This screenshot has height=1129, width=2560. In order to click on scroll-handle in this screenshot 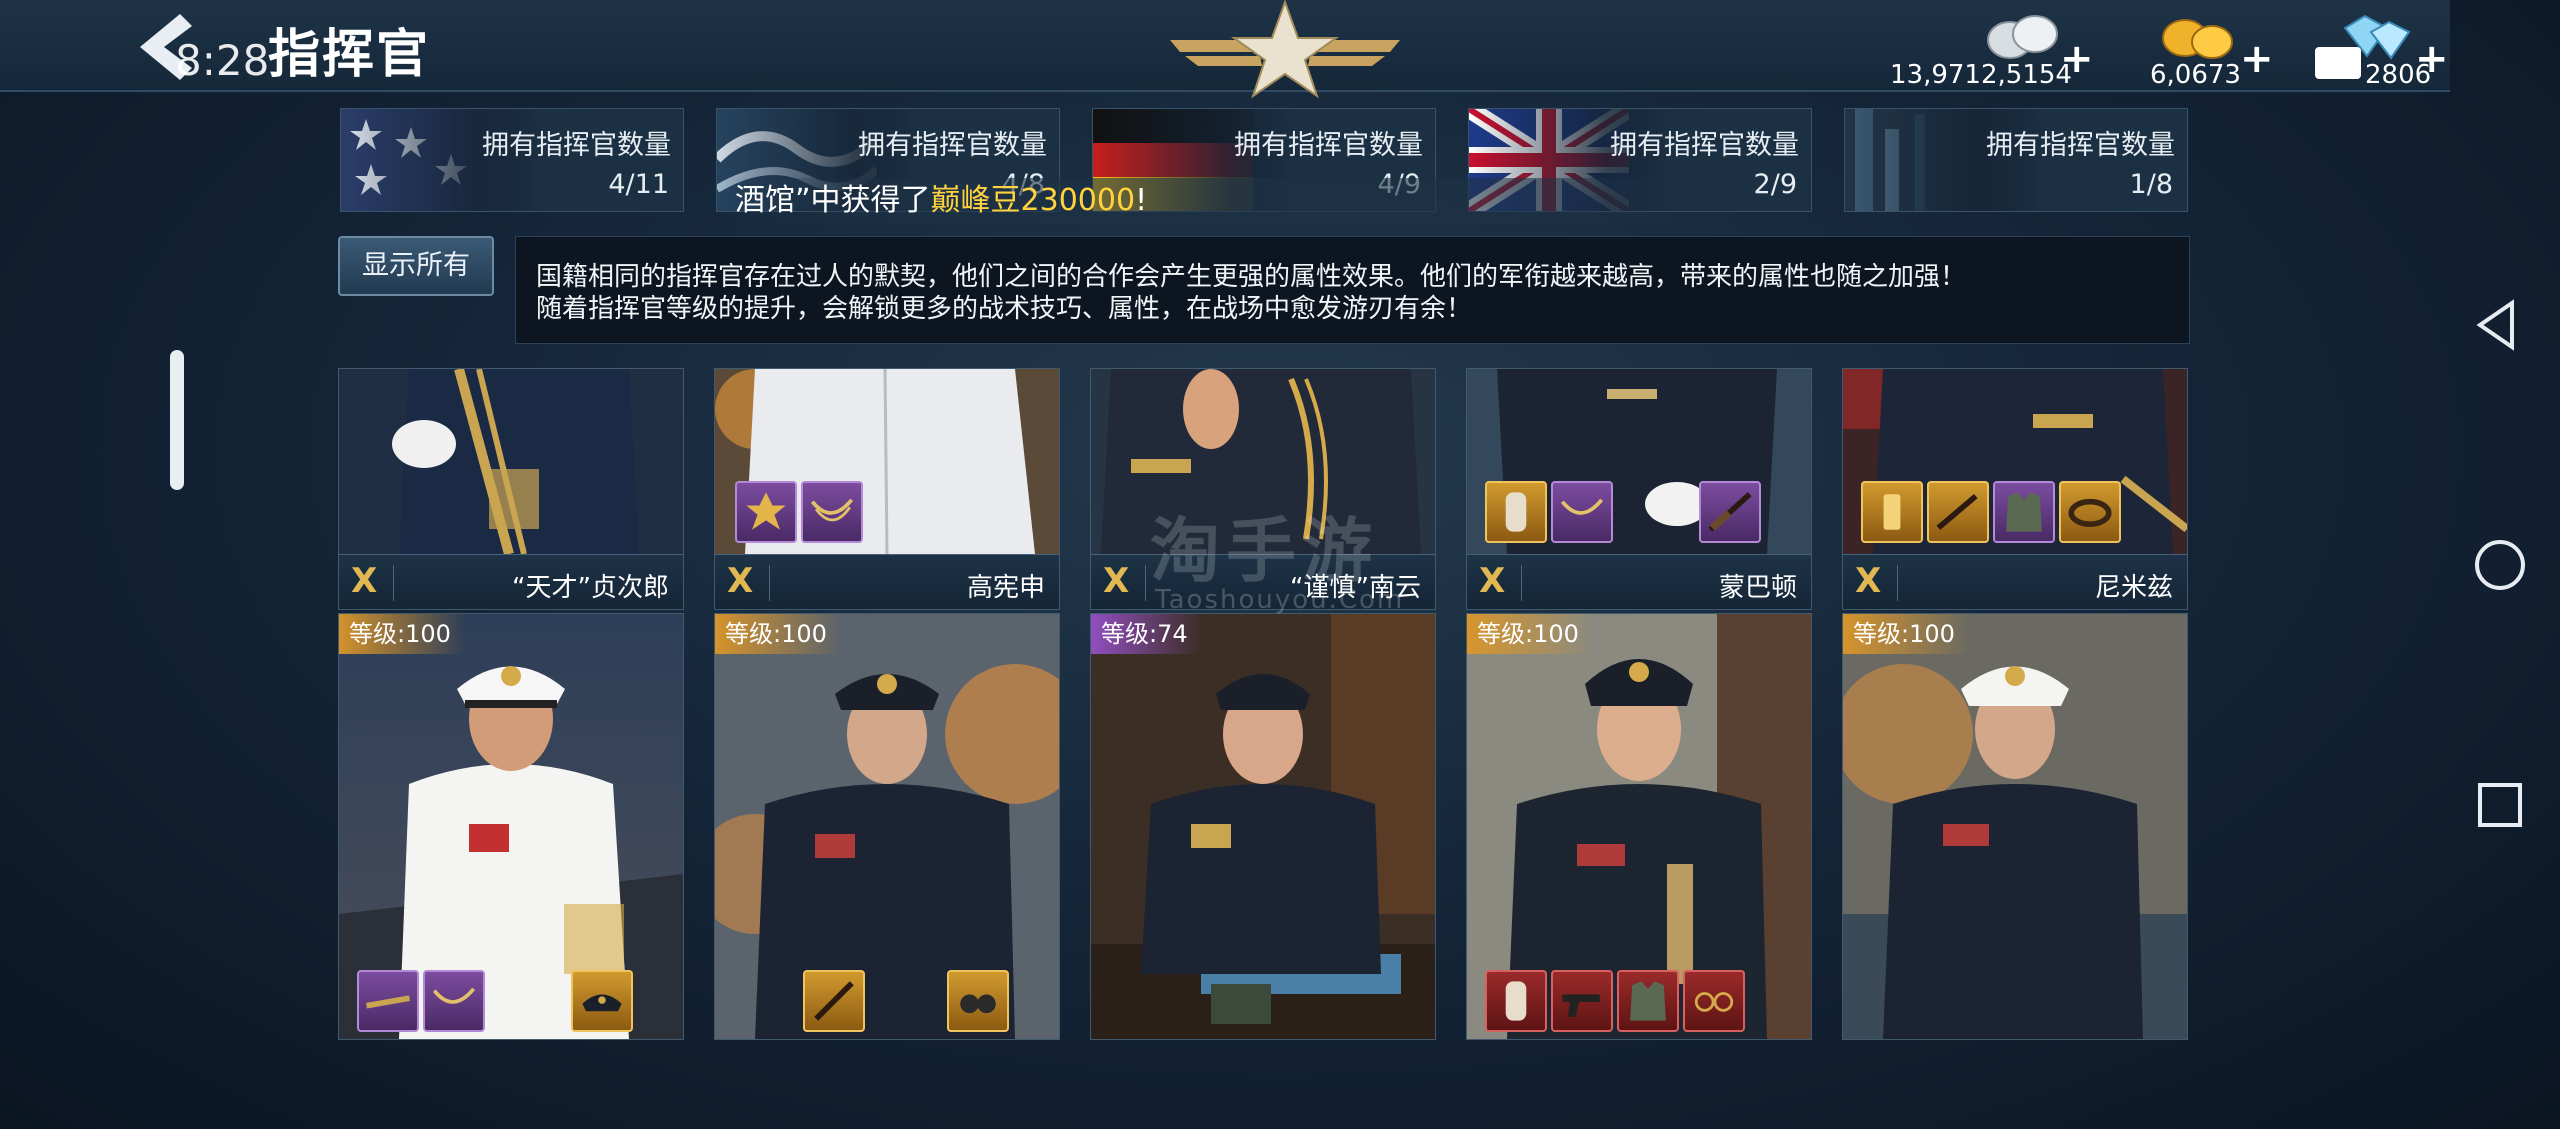, I will do `click(177, 420)`.